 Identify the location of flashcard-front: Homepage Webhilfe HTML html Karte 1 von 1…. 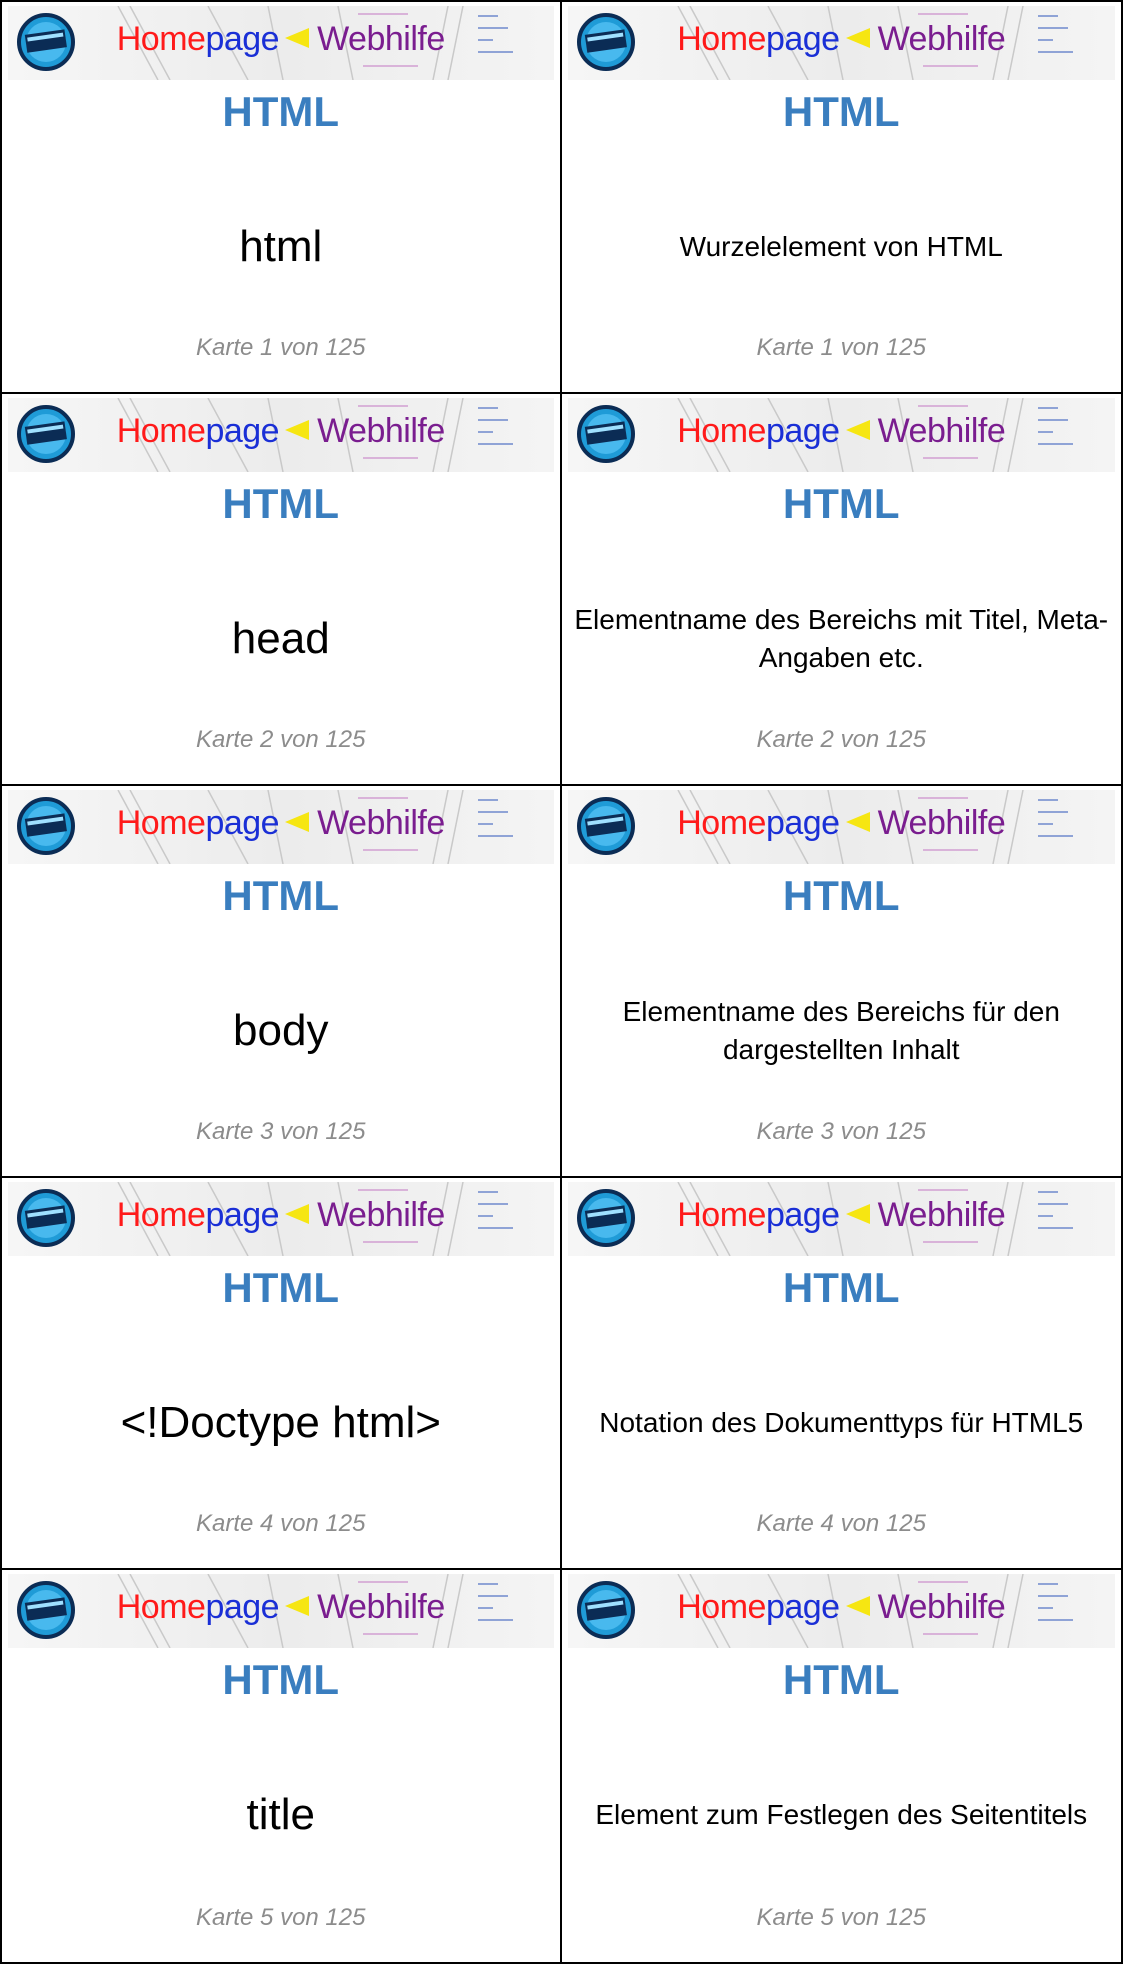
(282, 198).